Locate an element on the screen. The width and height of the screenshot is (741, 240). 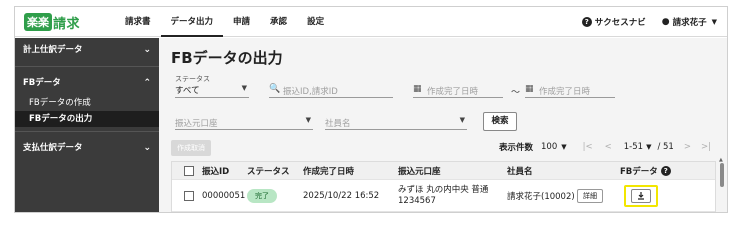
user-icon: ● is located at coordinates (665, 22).